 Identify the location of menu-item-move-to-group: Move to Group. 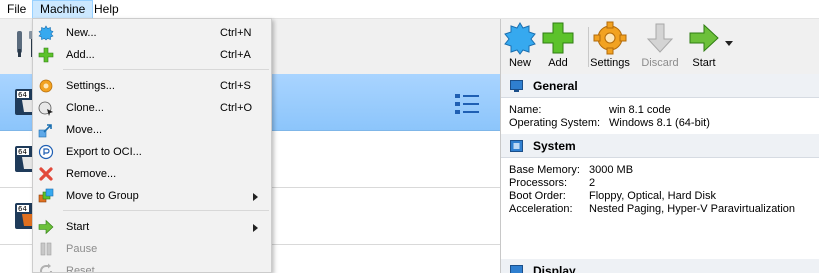
(152, 196).